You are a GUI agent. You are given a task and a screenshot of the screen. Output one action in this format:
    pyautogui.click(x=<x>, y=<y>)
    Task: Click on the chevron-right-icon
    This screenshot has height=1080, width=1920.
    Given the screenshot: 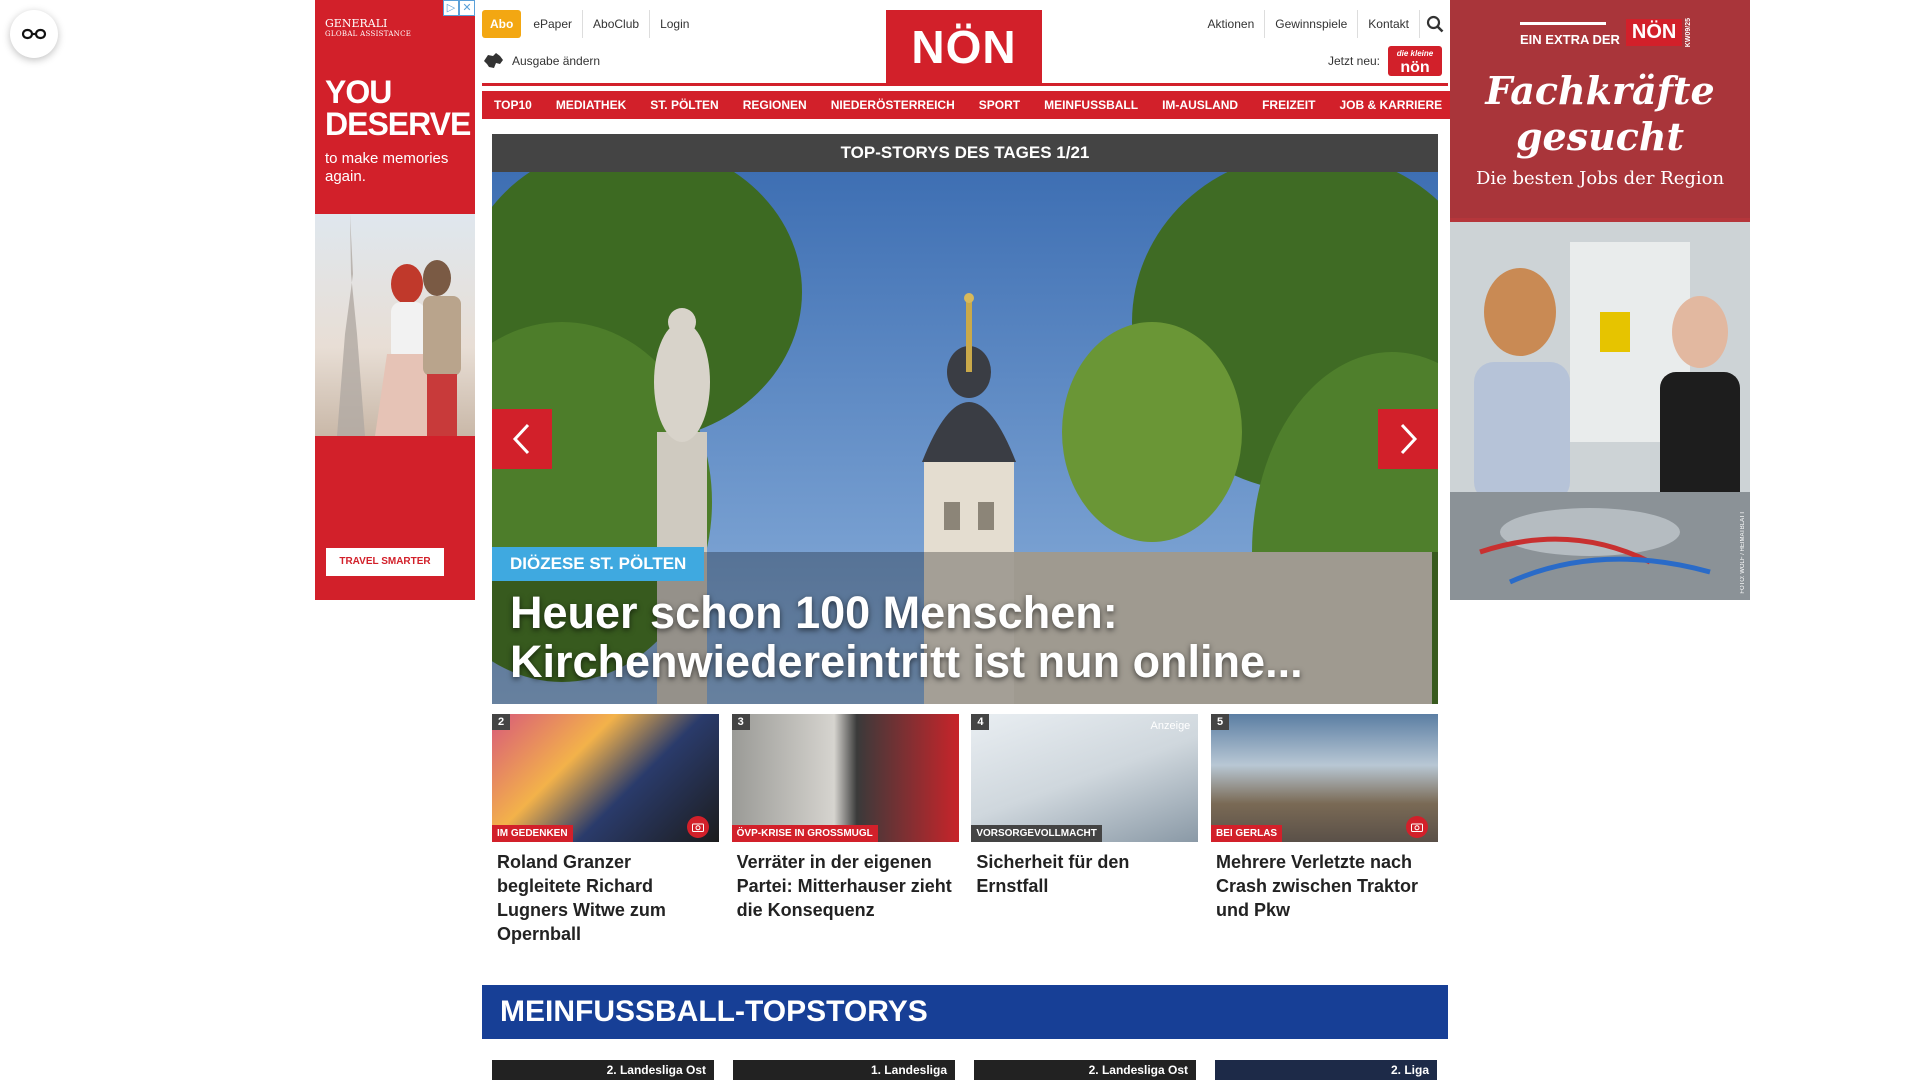 What is the action you would take?
    pyautogui.click(x=1409, y=439)
    